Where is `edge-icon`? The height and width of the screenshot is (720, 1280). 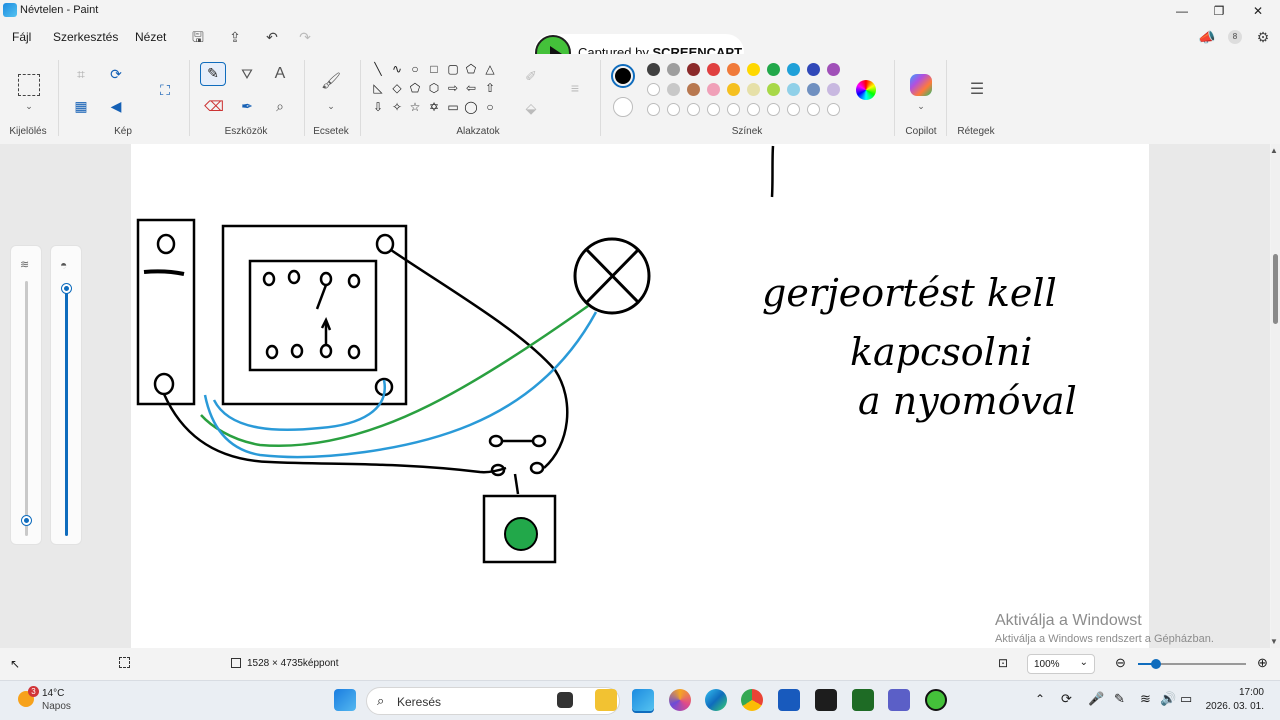
edge-icon is located at coordinates (716, 700).